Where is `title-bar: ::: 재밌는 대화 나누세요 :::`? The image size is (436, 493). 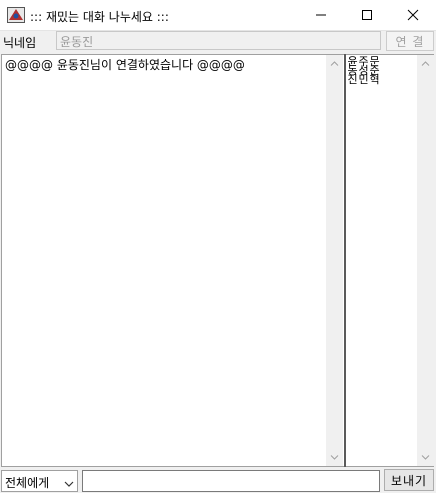
title-bar: ::: 재밌는 대화 나누세요 ::: is located at coordinates (218, 15).